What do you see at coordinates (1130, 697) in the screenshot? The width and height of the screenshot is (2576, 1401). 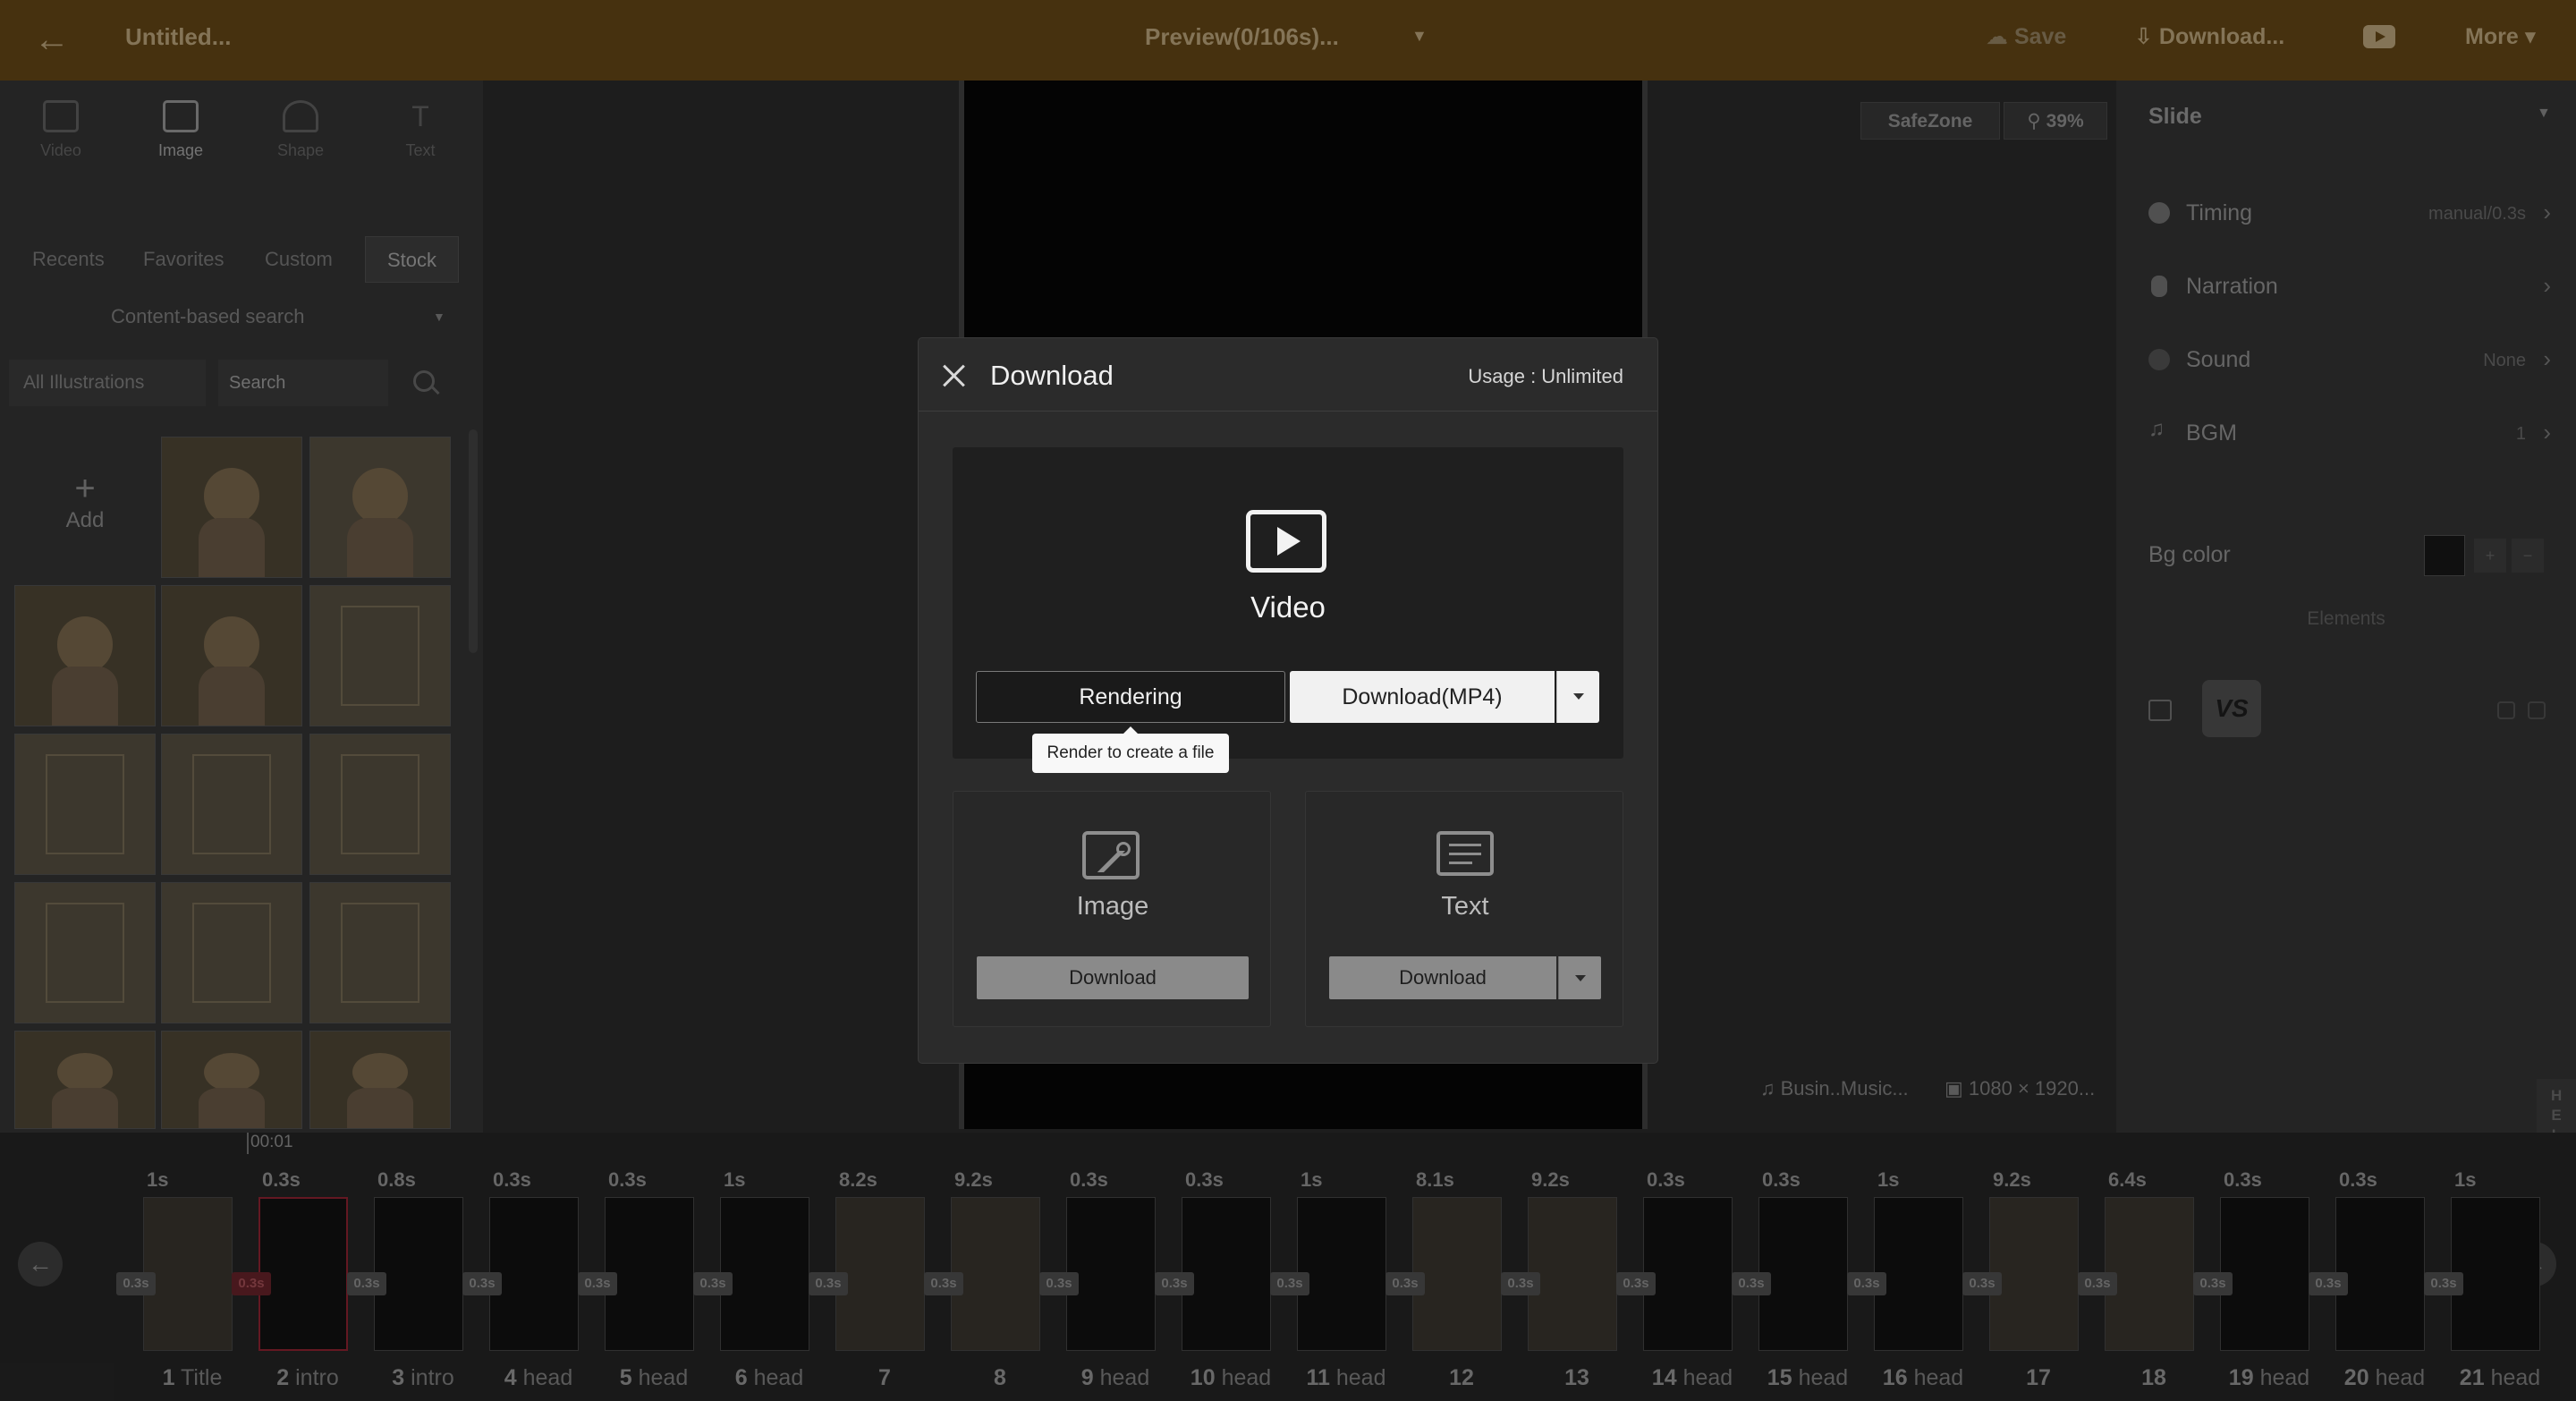 I see `rendering-button: Rendering` at bounding box center [1130, 697].